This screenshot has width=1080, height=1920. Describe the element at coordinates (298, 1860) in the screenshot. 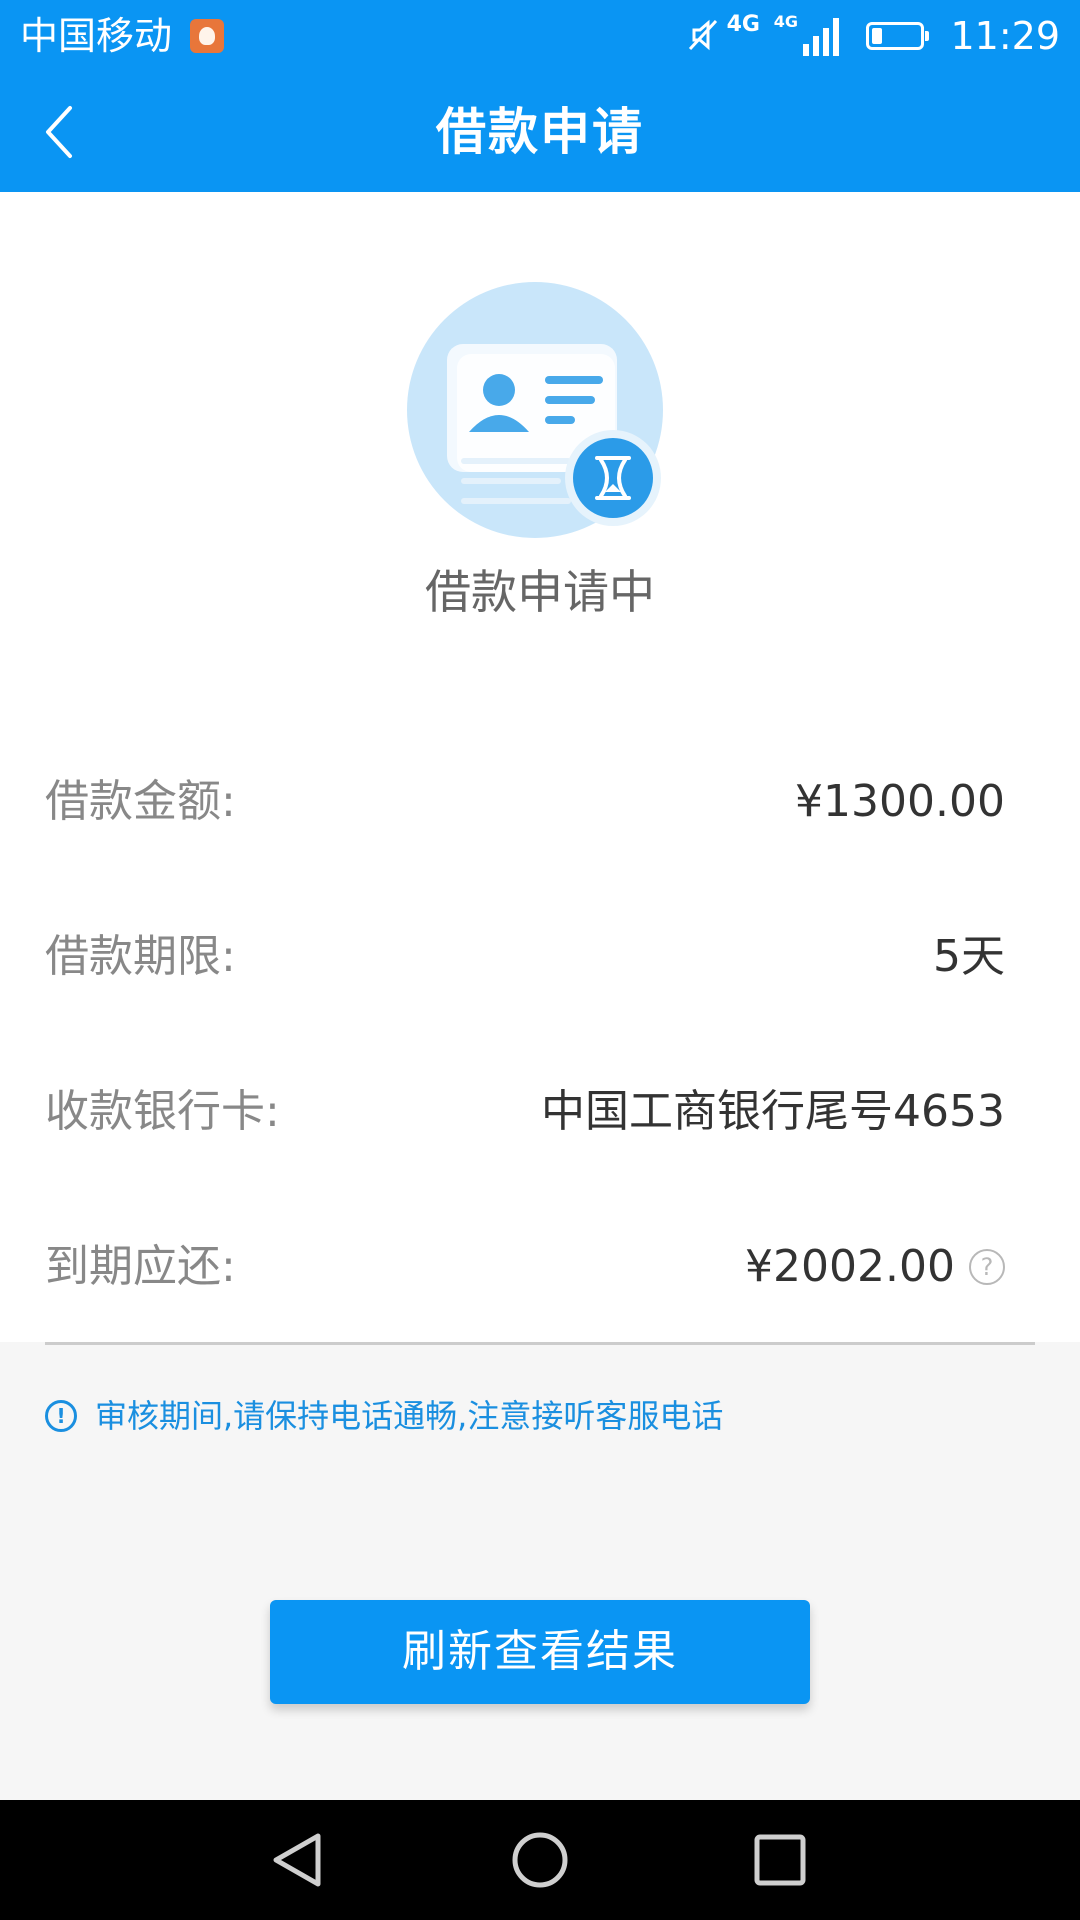

I see `system-back-icon` at that location.